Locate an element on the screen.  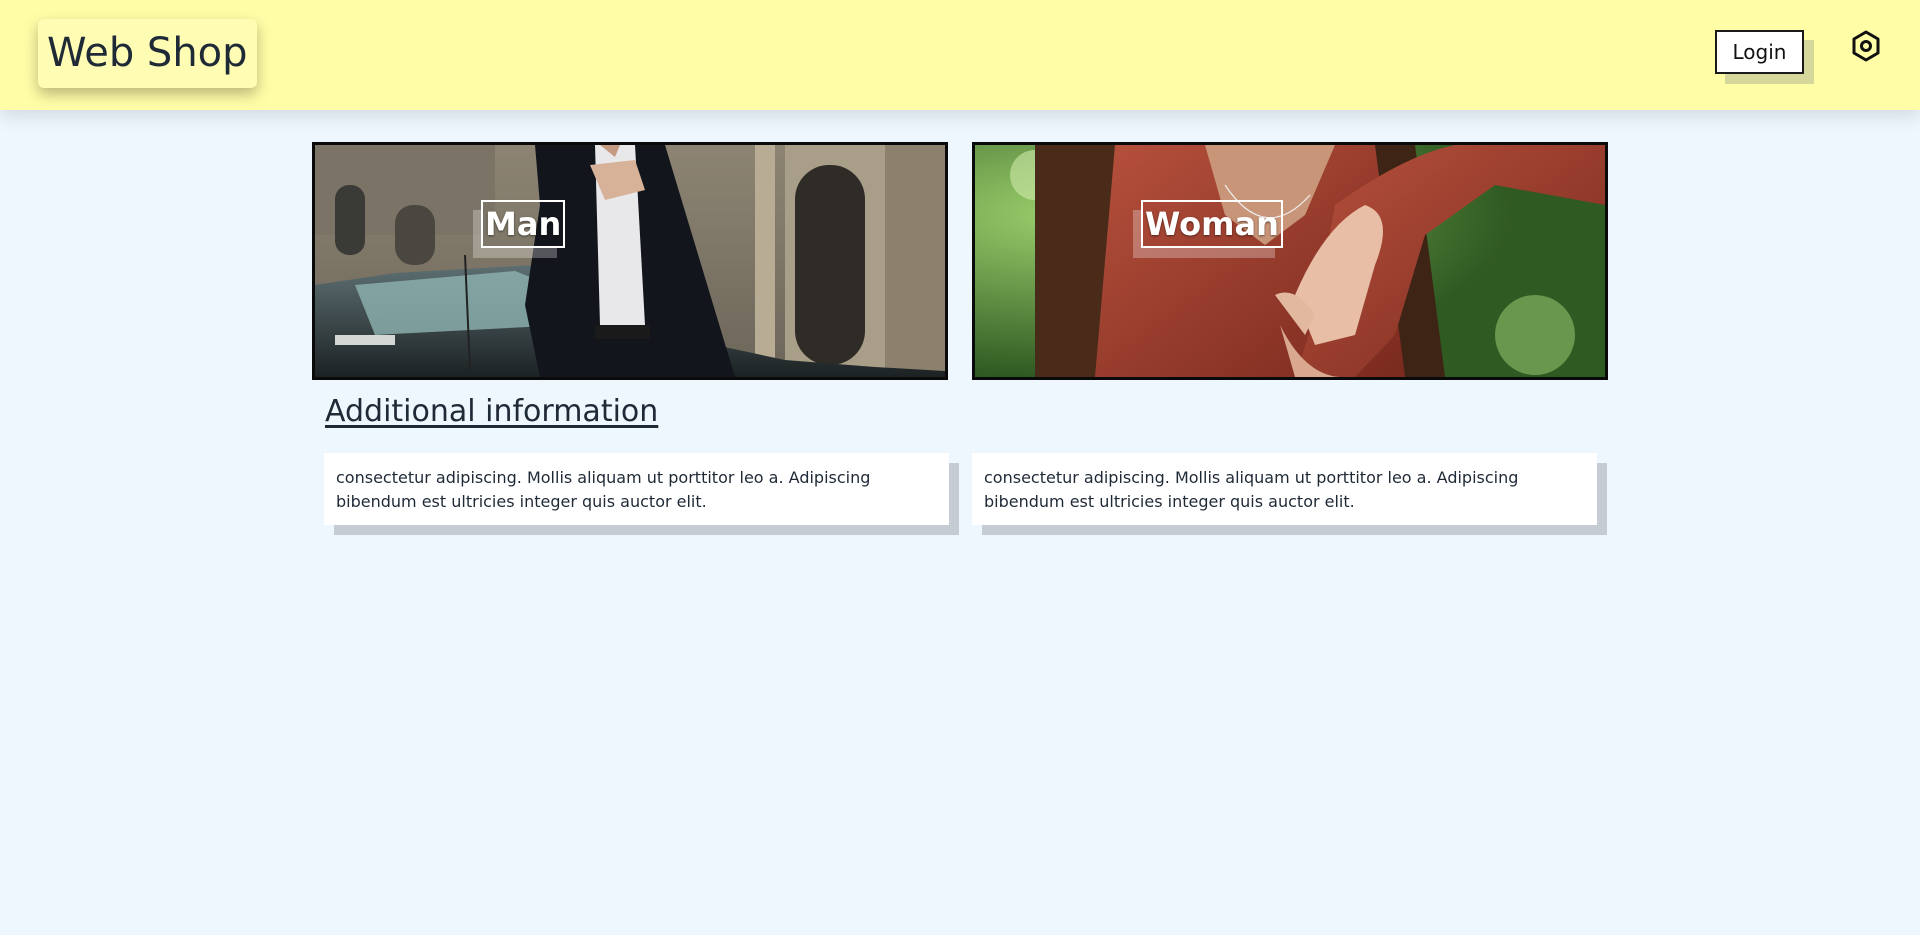
woman-category-image is located at coordinates (1290, 261).